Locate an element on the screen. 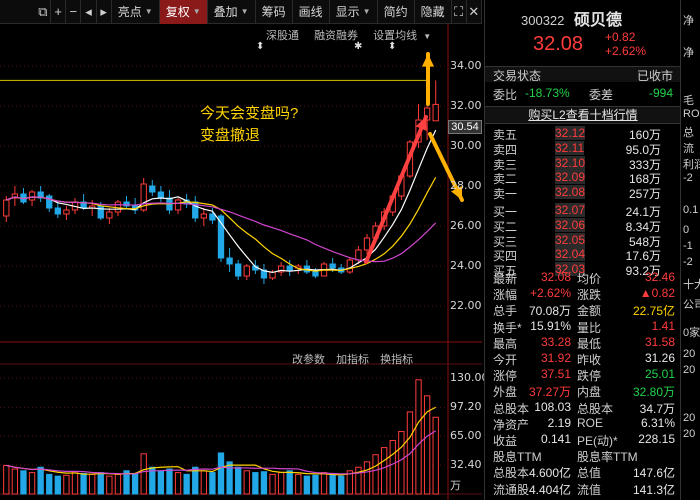 Image resolution: width=700 pixels, height=500 pixels. stat-v2: 141.3亿 is located at coordinates (653, 489).